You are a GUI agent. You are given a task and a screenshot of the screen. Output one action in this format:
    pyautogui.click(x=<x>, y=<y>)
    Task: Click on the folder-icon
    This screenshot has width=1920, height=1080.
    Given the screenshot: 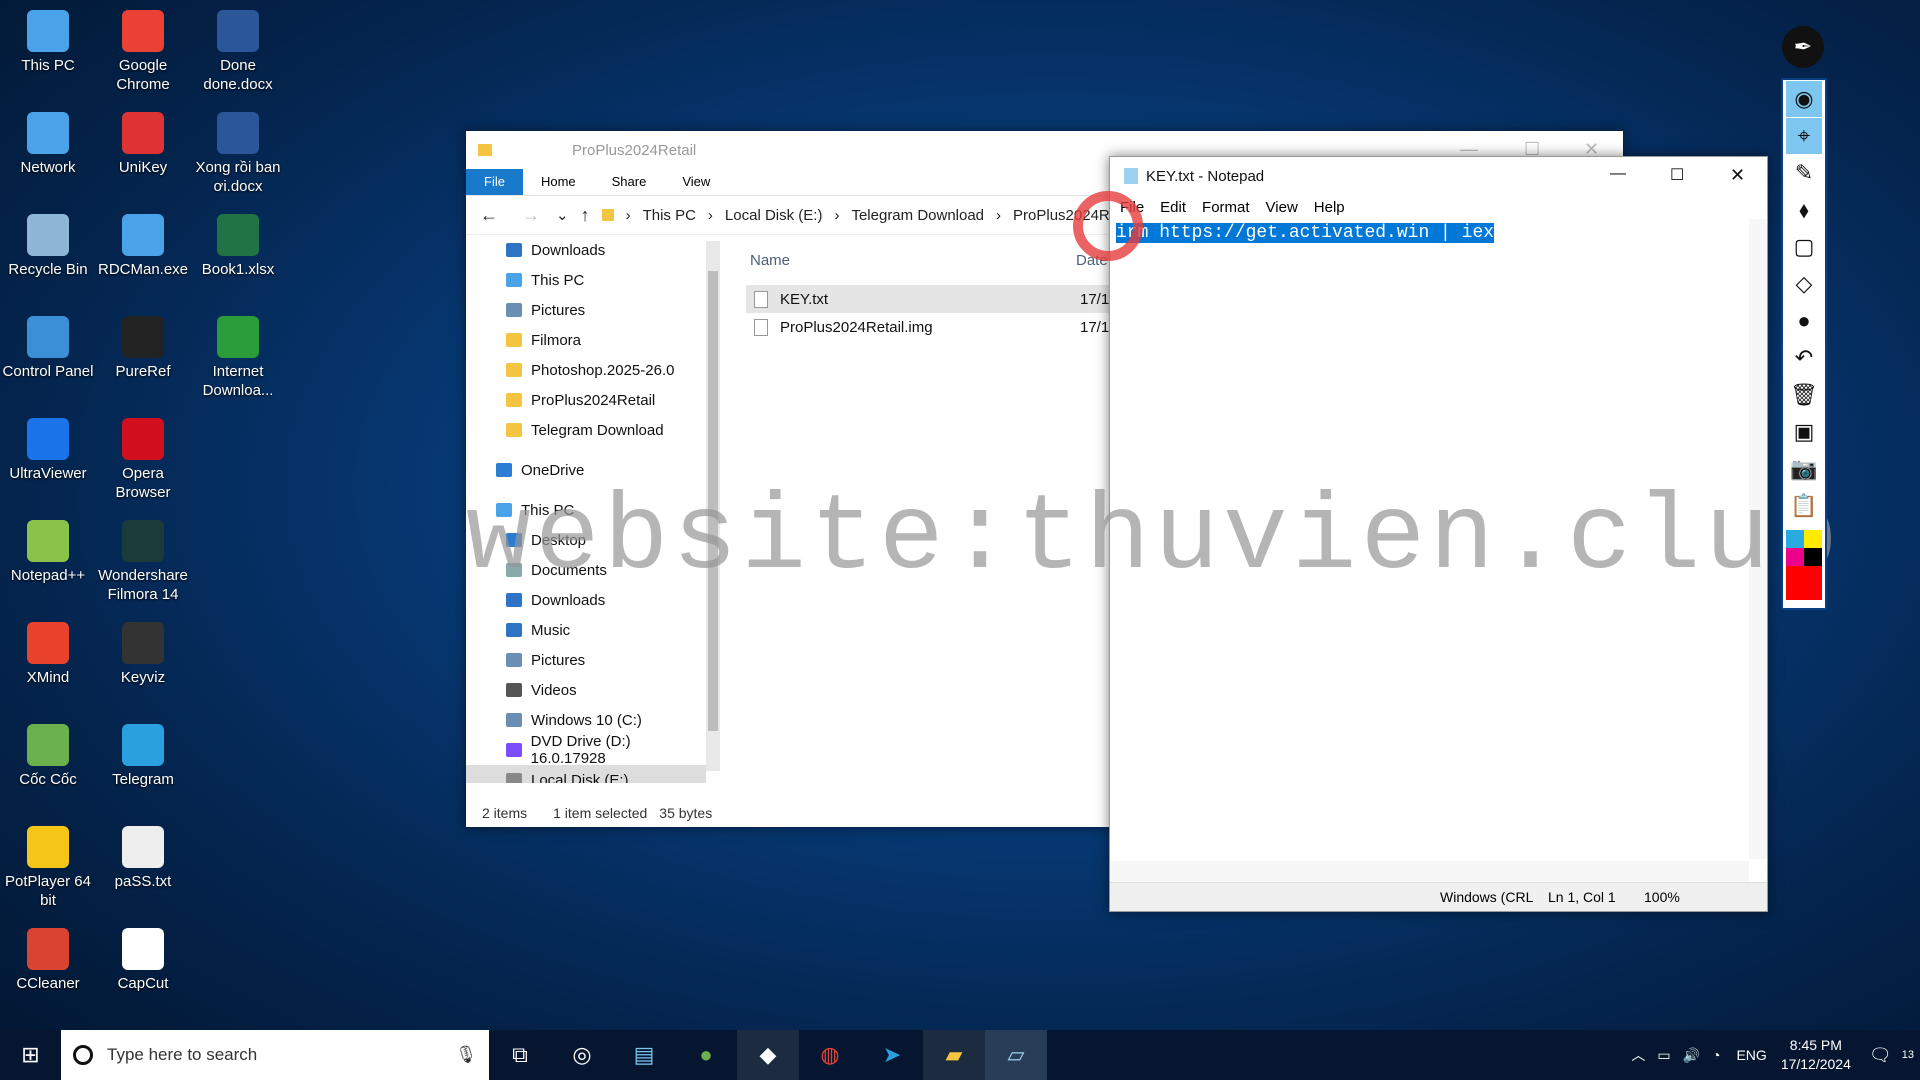 What is the action you would take?
    pyautogui.click(x=514, y=630)
    